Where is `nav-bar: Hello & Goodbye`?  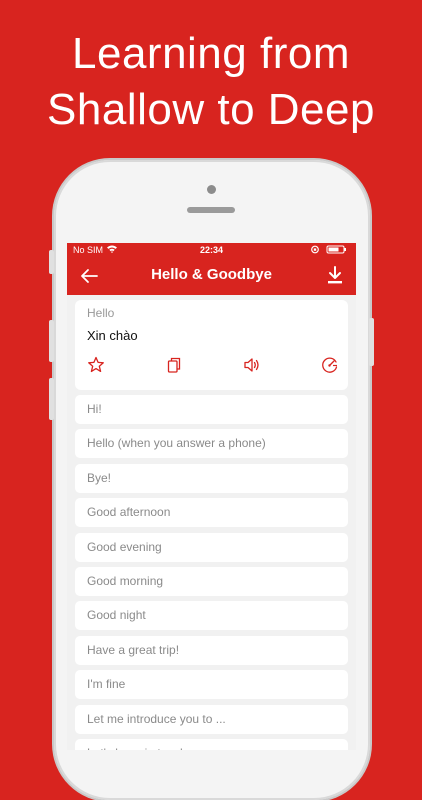
nav-bar: Hello & Goodbye is located at coordinates (211, 276).